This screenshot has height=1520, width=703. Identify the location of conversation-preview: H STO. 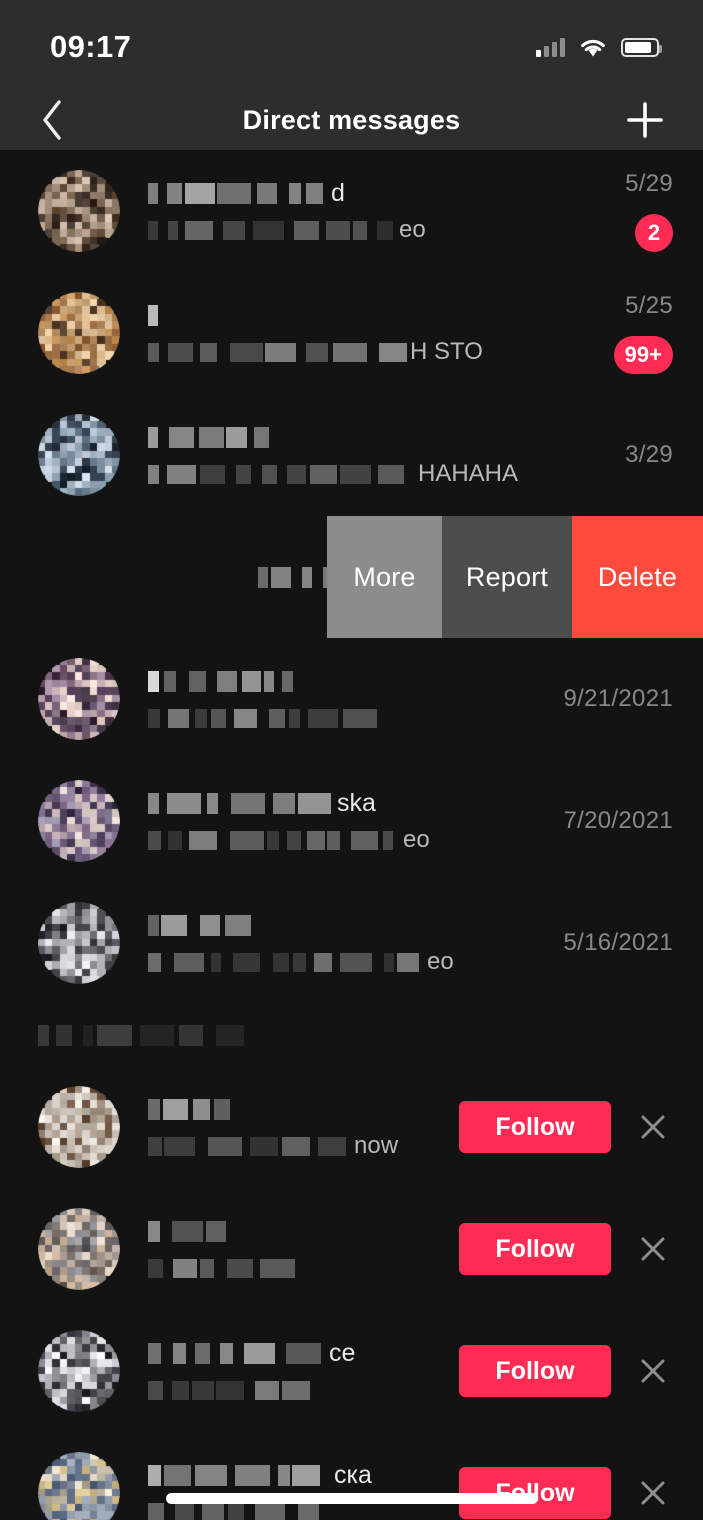
(364, 352).